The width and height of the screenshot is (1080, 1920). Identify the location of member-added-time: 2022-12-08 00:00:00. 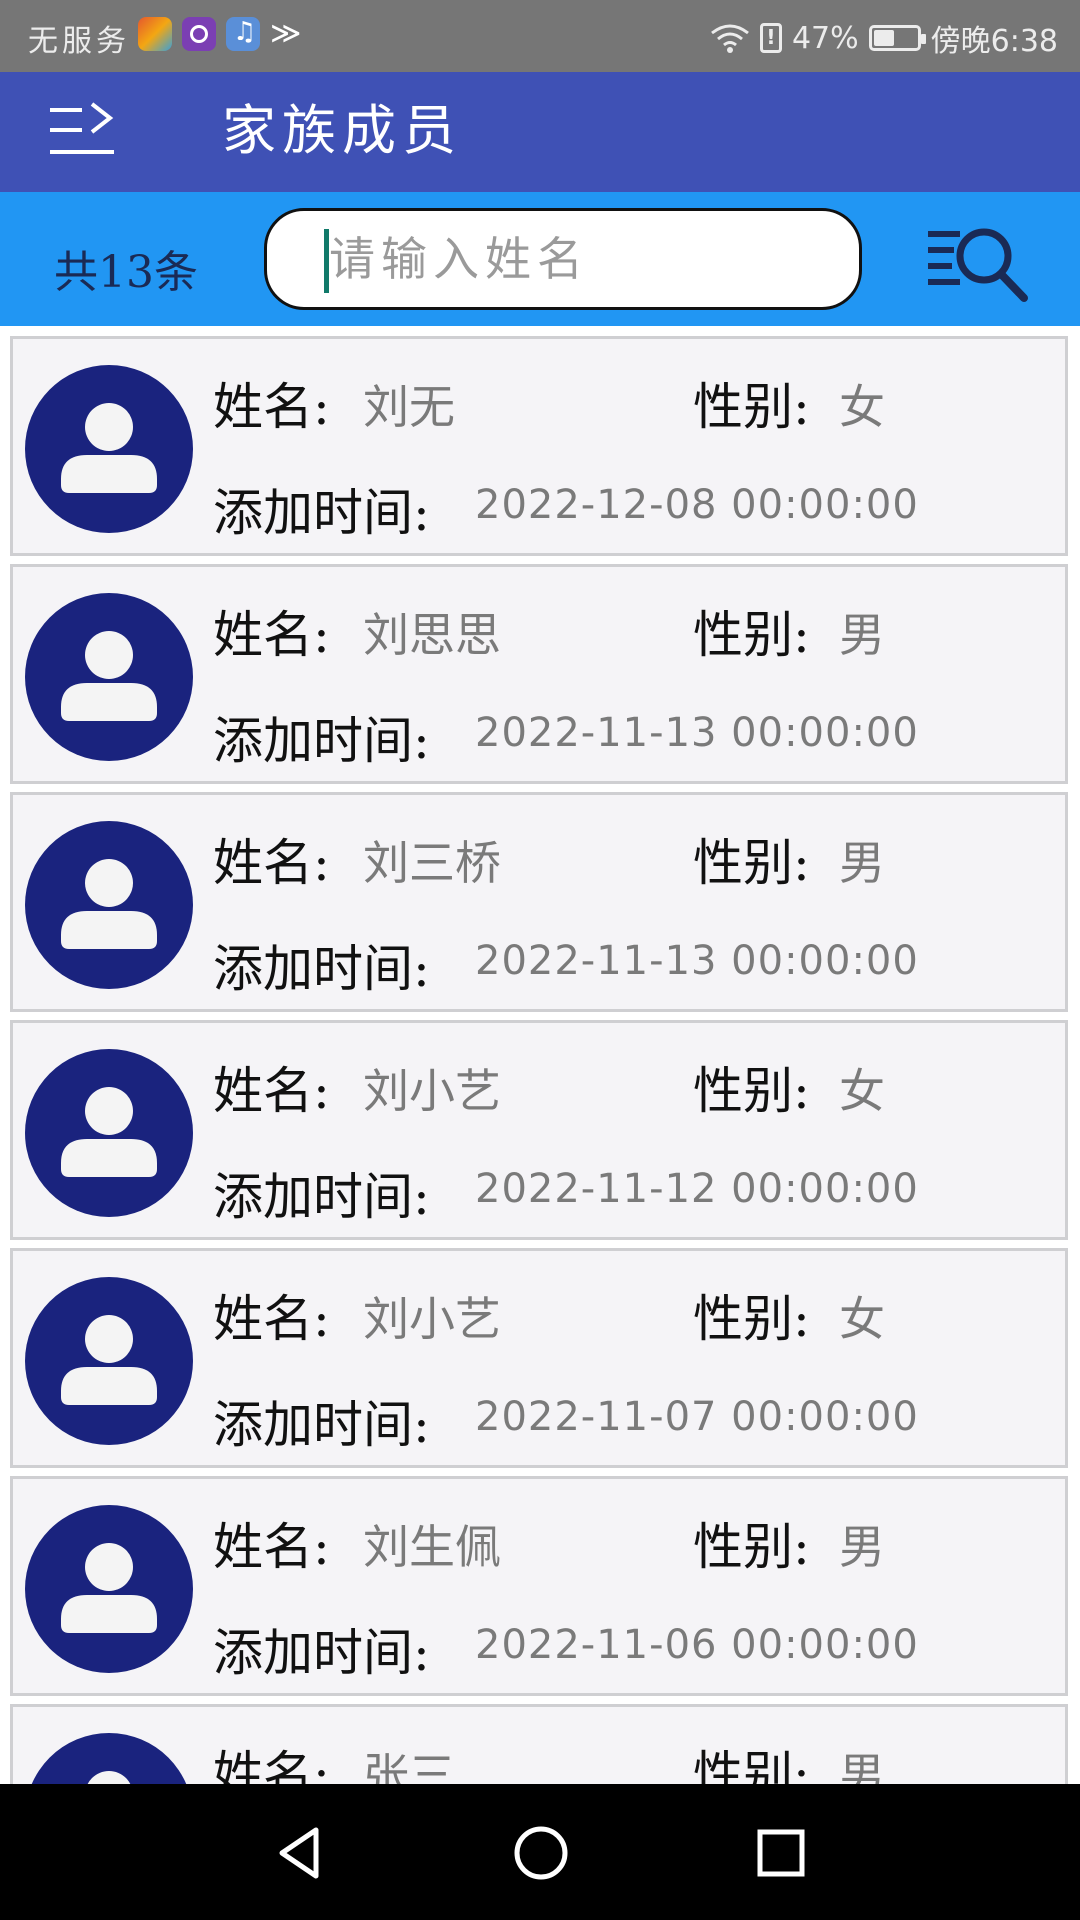
(697, 505).